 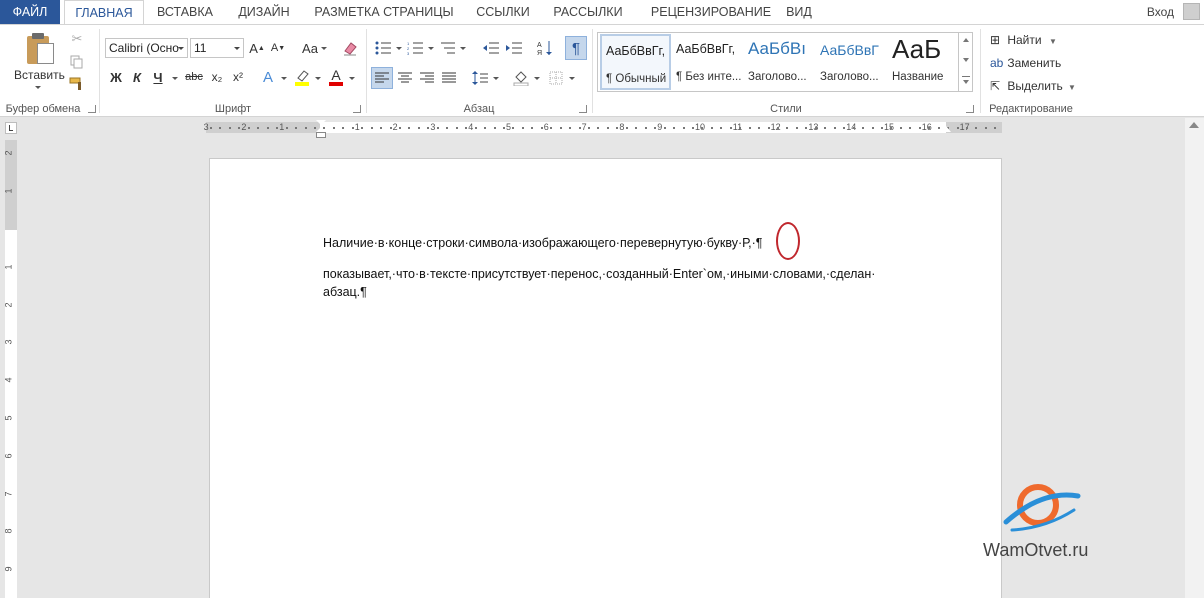 What do you see at coordinates (415, 48) in the screenshot?
I see `numbering-button: 123` at bounding box center [415, 48].